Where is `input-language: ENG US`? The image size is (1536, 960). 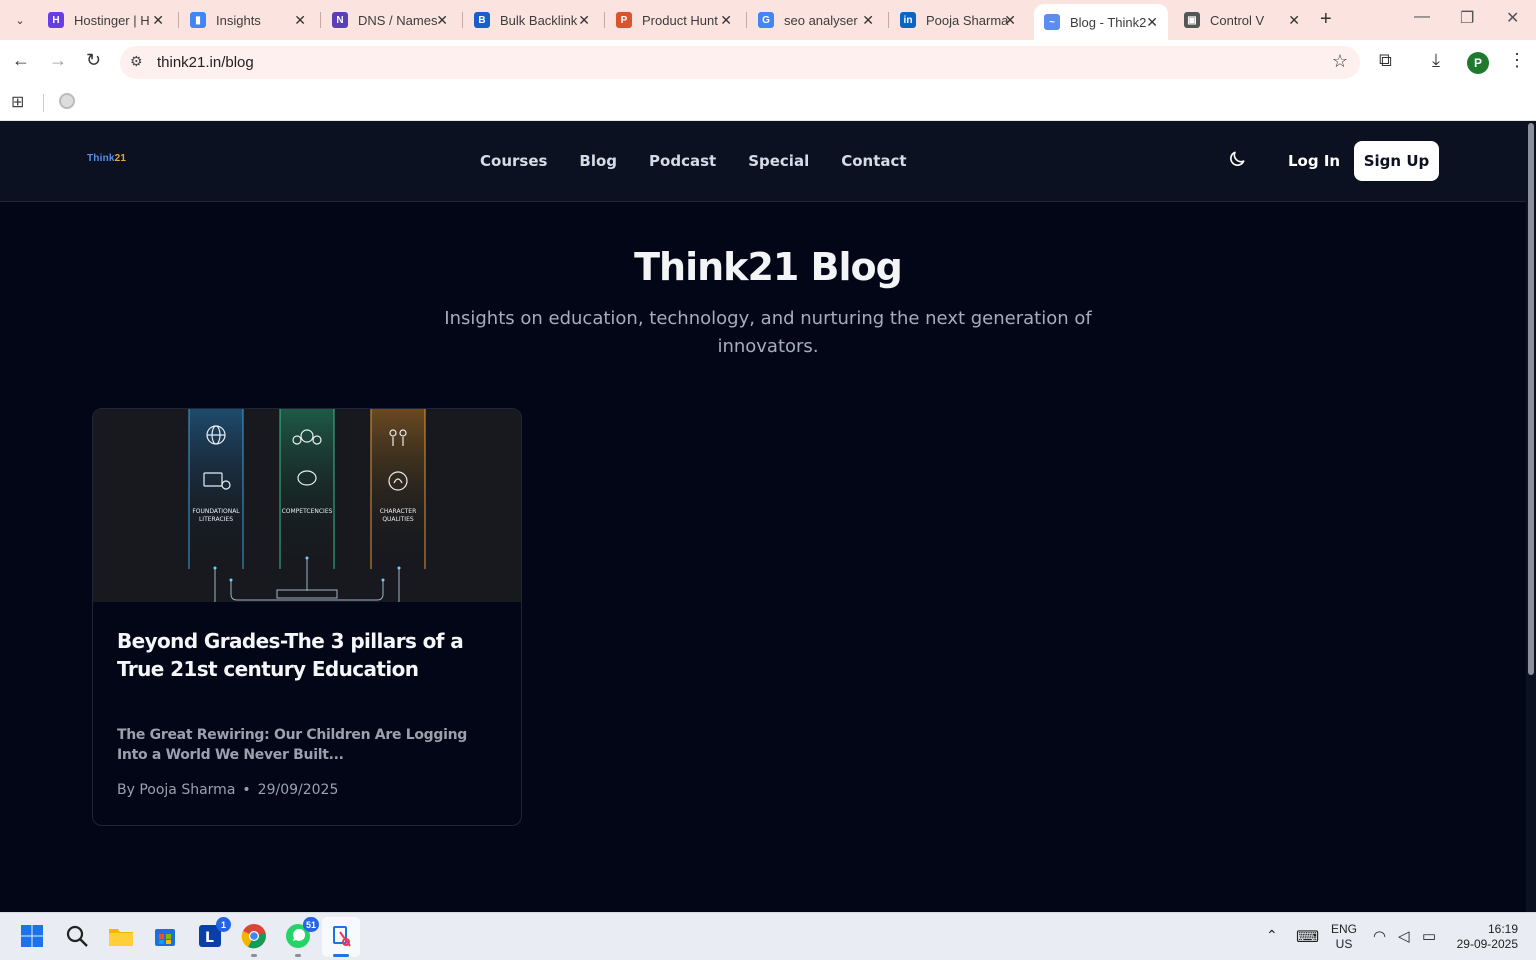 input-language: ENG US is located at coordinates (1344, 937).